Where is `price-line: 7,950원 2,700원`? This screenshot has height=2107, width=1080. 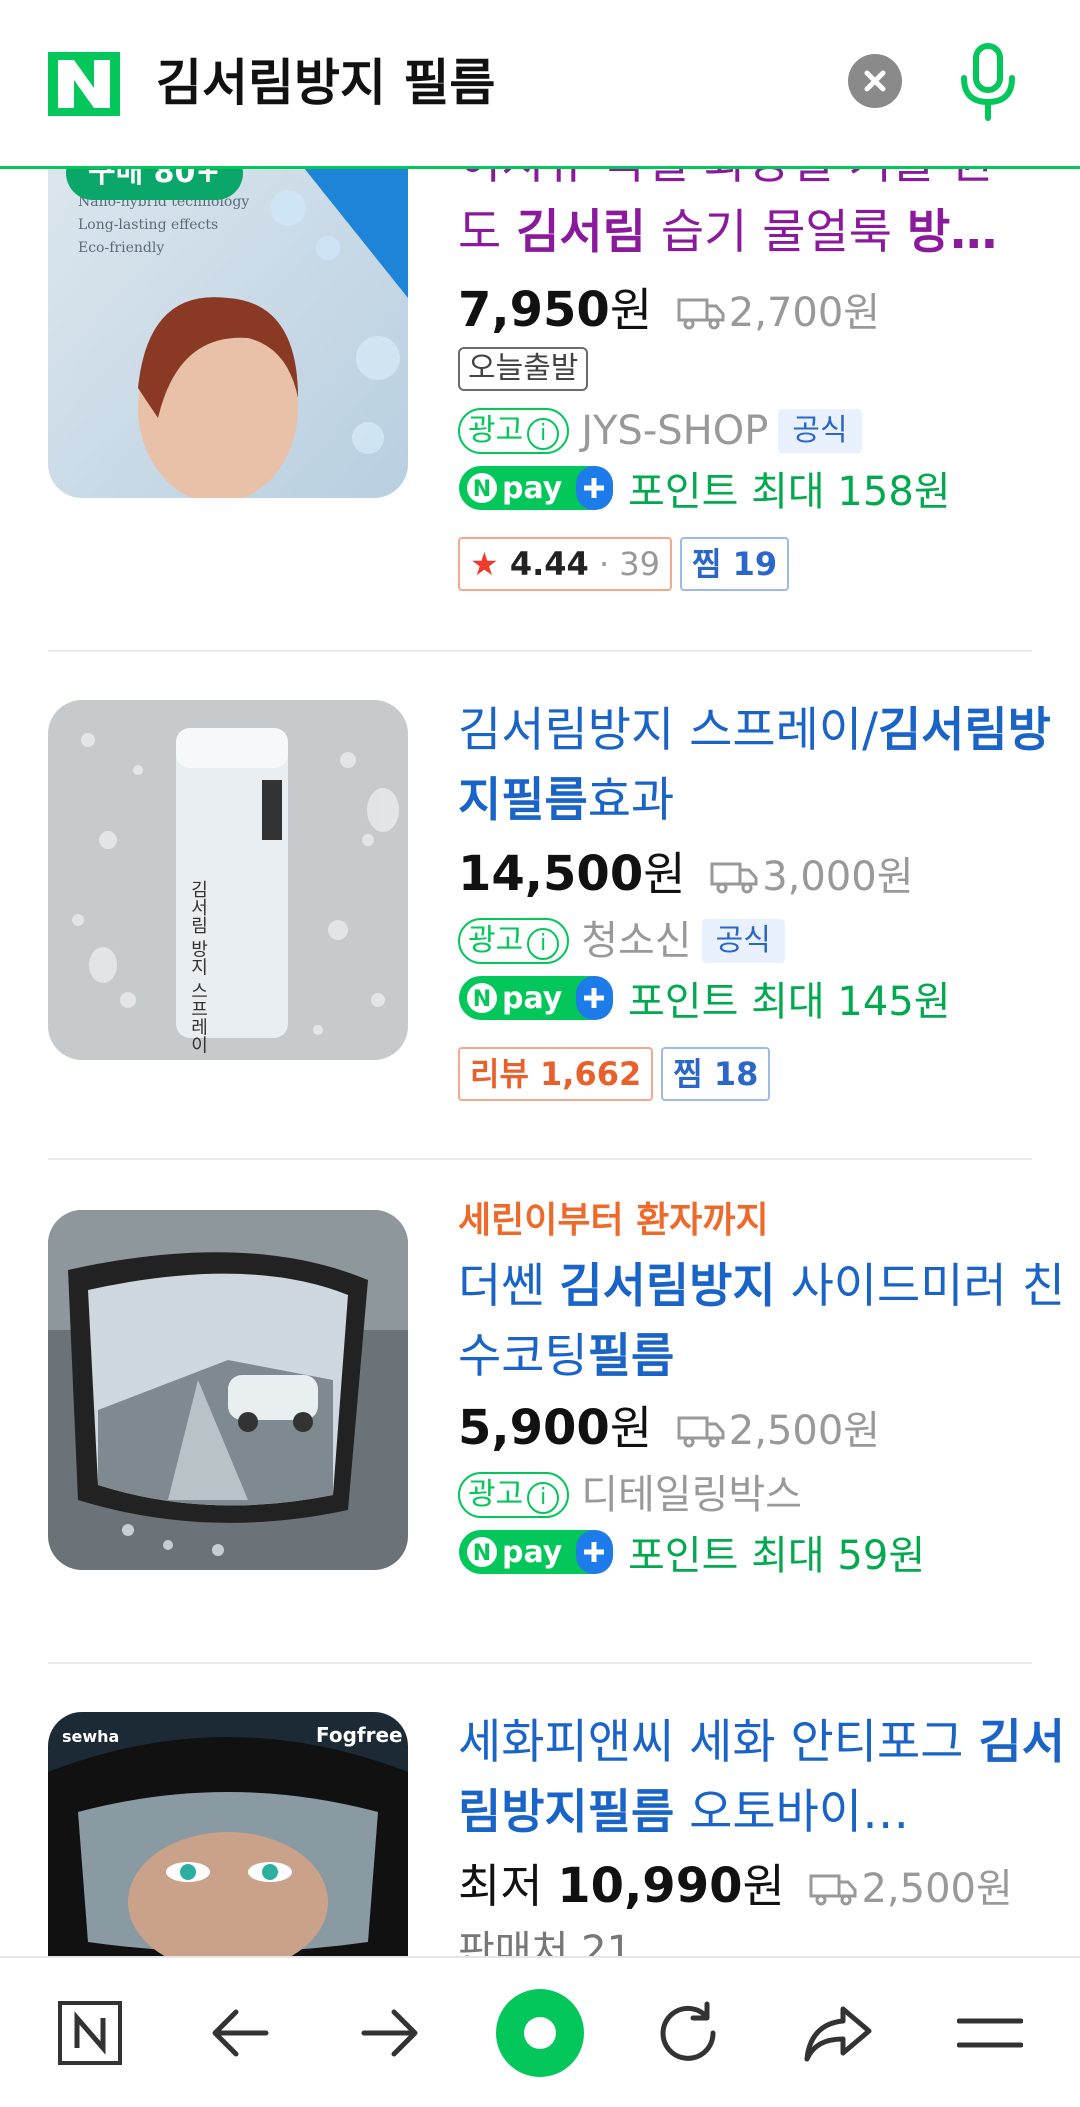
price-line: 7,950원 2,700원 is located at coordinates (768, 311).